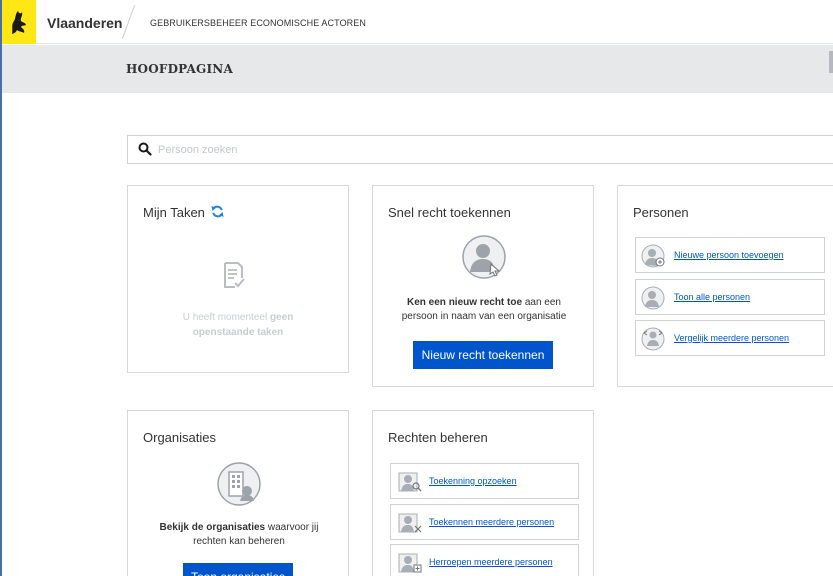  What do you see at coordinates (225, 317) in the screenshot?
I see `empty-tasks-text: U heeft momenteel` at bounding box center [225, 317].